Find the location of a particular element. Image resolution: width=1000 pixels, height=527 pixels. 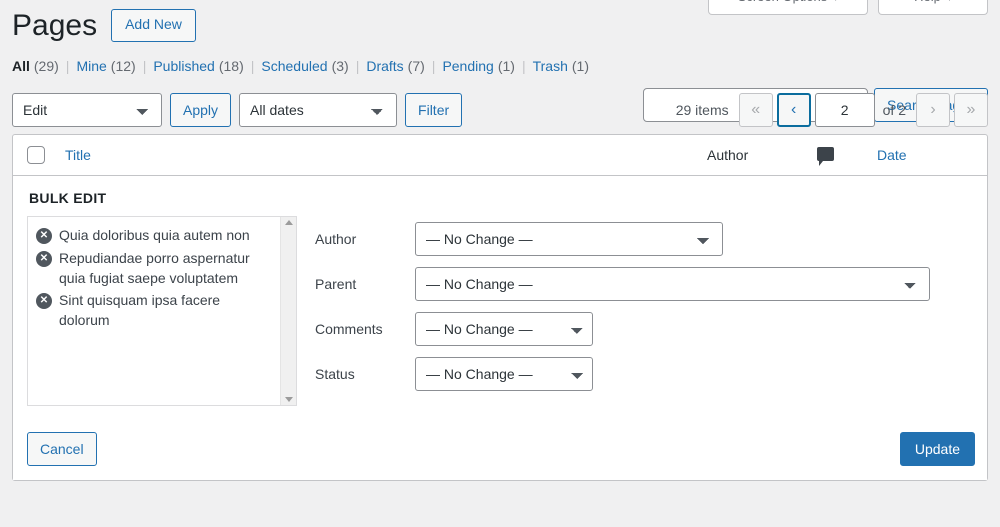

cancel-button: Cancel is located at coordinates (62, 449).